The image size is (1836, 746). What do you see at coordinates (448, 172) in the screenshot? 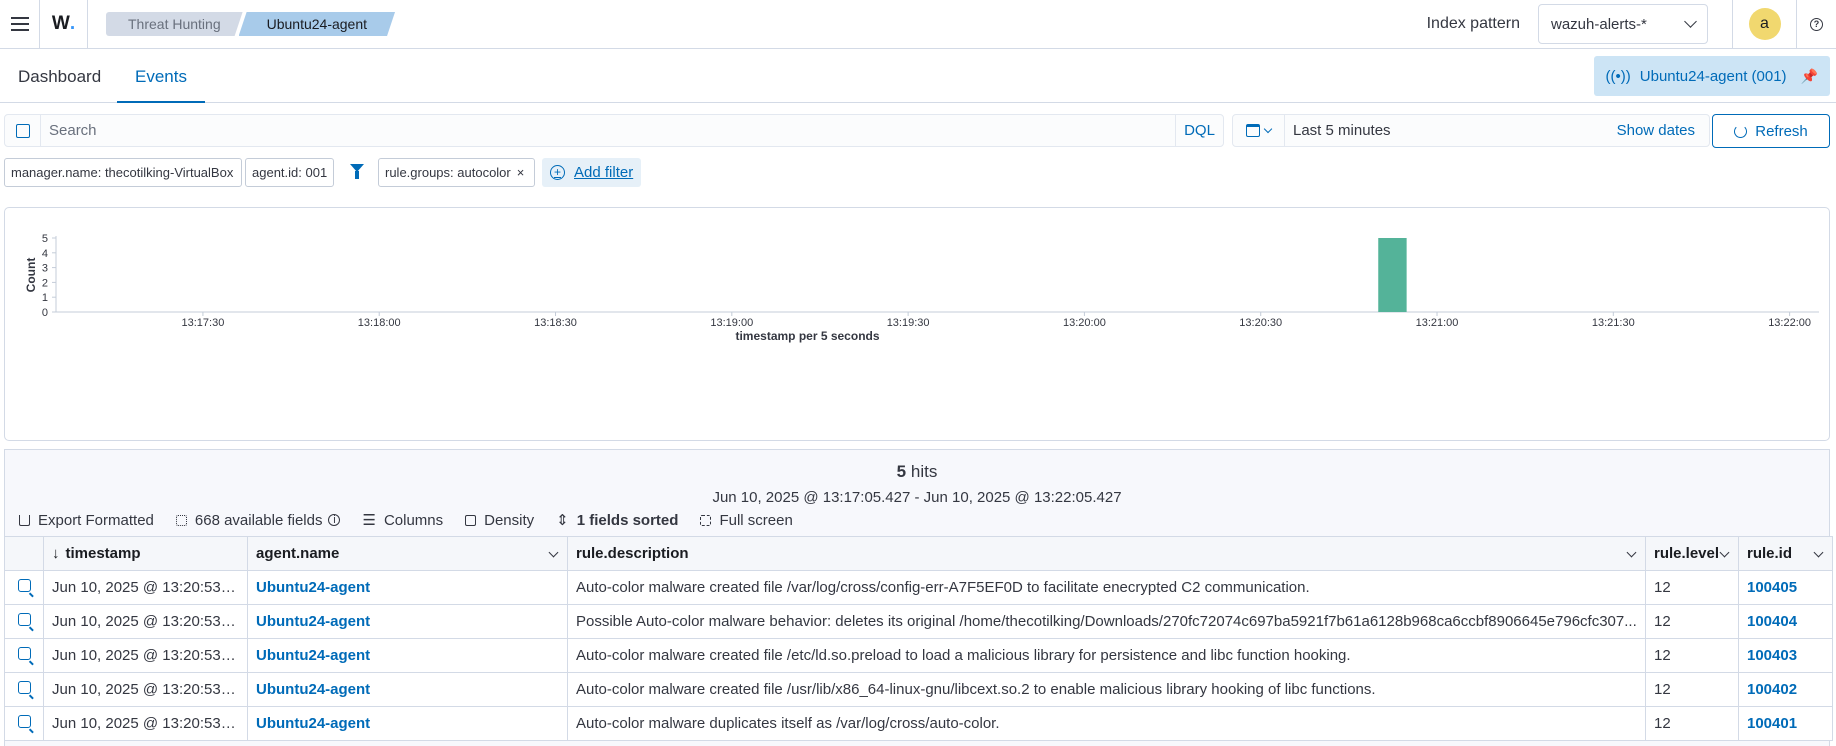
I see `filter-label: rule.groups: autocolor` at bounding box center [448, 172].